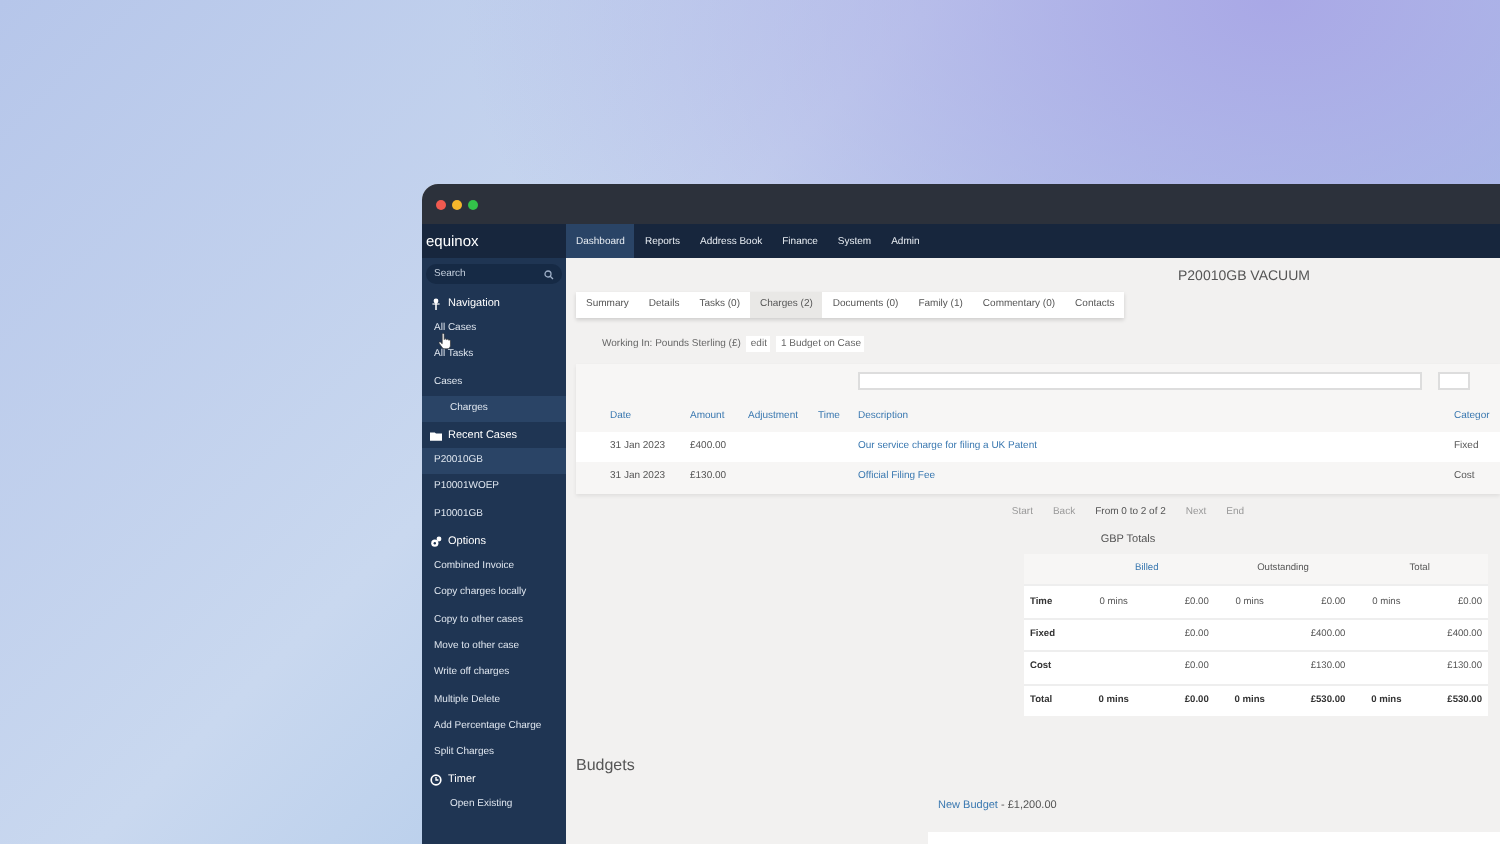  What do you see at coordinates (436, 541) in the screenshot?
I see `gears-icon` at bounding box center [436, 541].